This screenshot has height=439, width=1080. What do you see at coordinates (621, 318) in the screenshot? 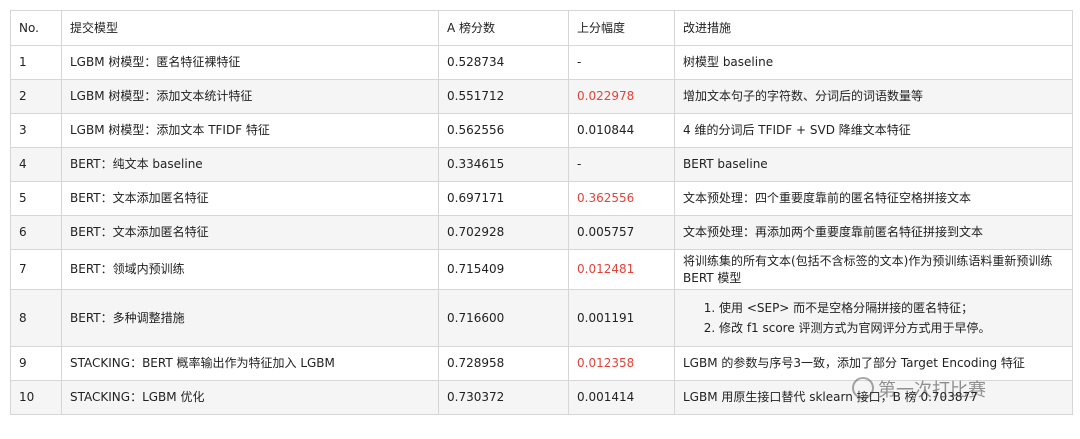
I see `cell-delta: 0.001191` at bounding box center [621, 318].